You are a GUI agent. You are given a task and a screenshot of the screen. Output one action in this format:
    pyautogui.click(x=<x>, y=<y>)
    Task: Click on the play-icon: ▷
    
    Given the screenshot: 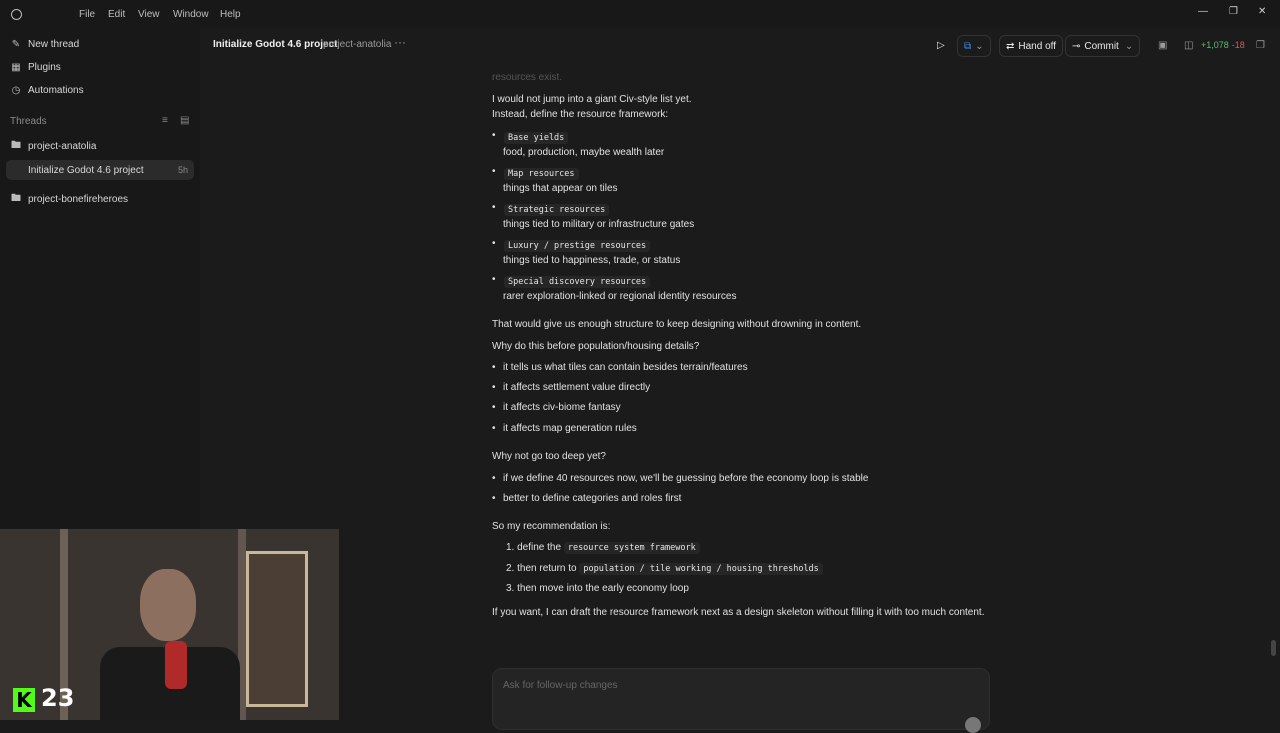 What is the action you would take?
    pyautogui.click(x=941, y=45)
    